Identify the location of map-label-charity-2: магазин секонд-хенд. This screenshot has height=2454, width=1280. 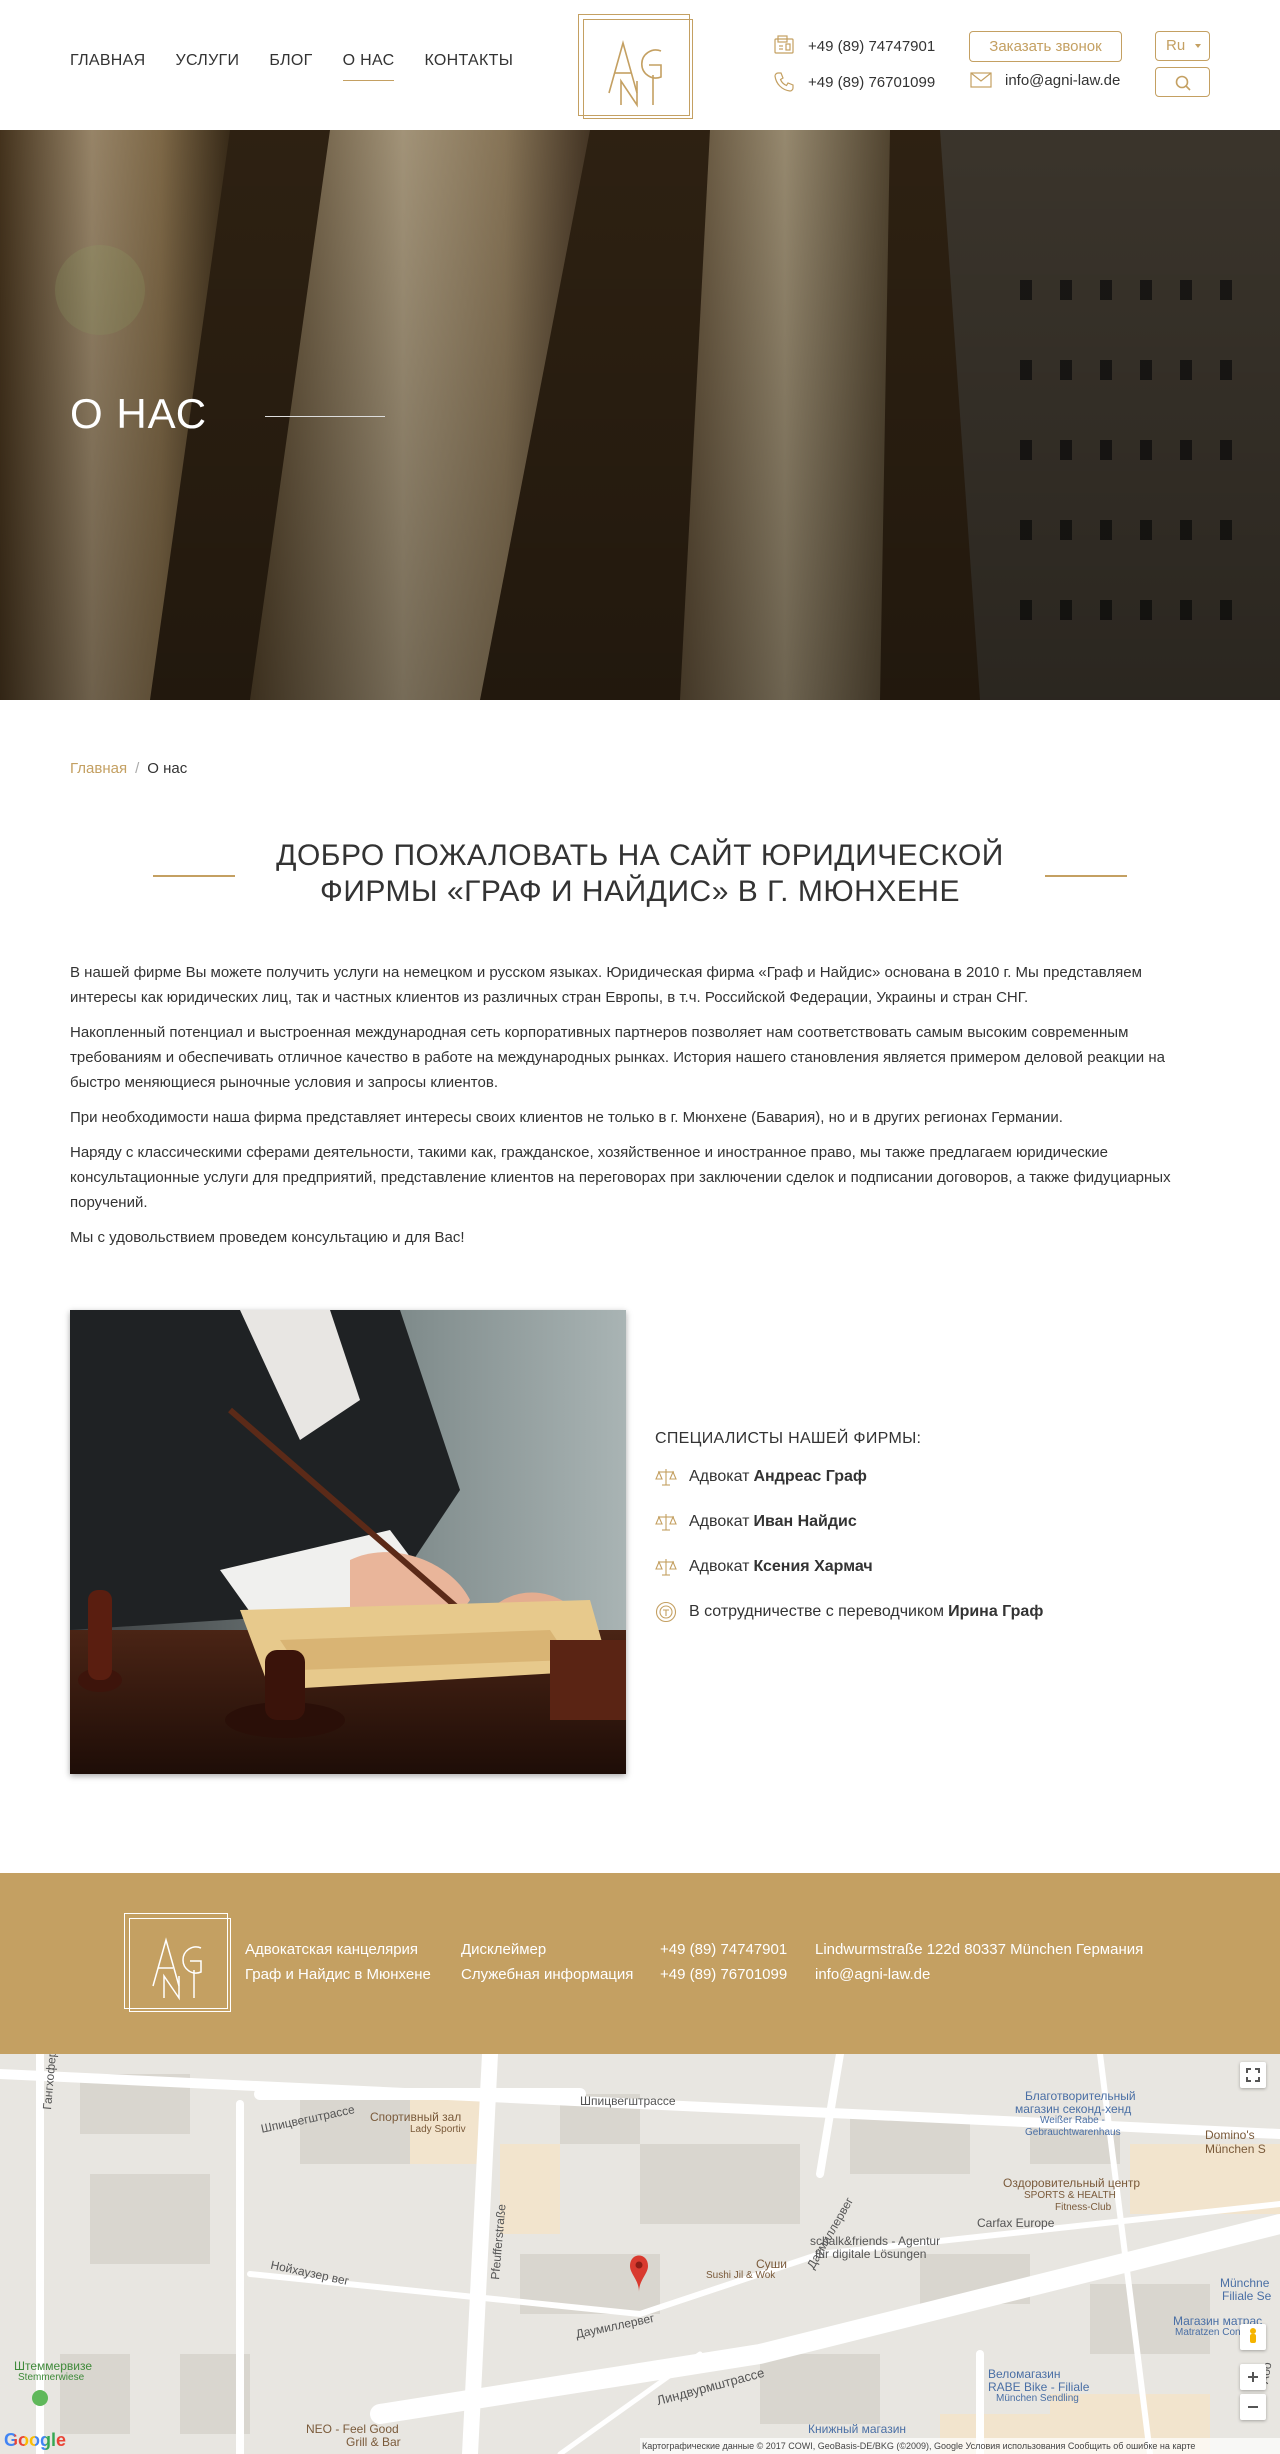
(1073, 2109).